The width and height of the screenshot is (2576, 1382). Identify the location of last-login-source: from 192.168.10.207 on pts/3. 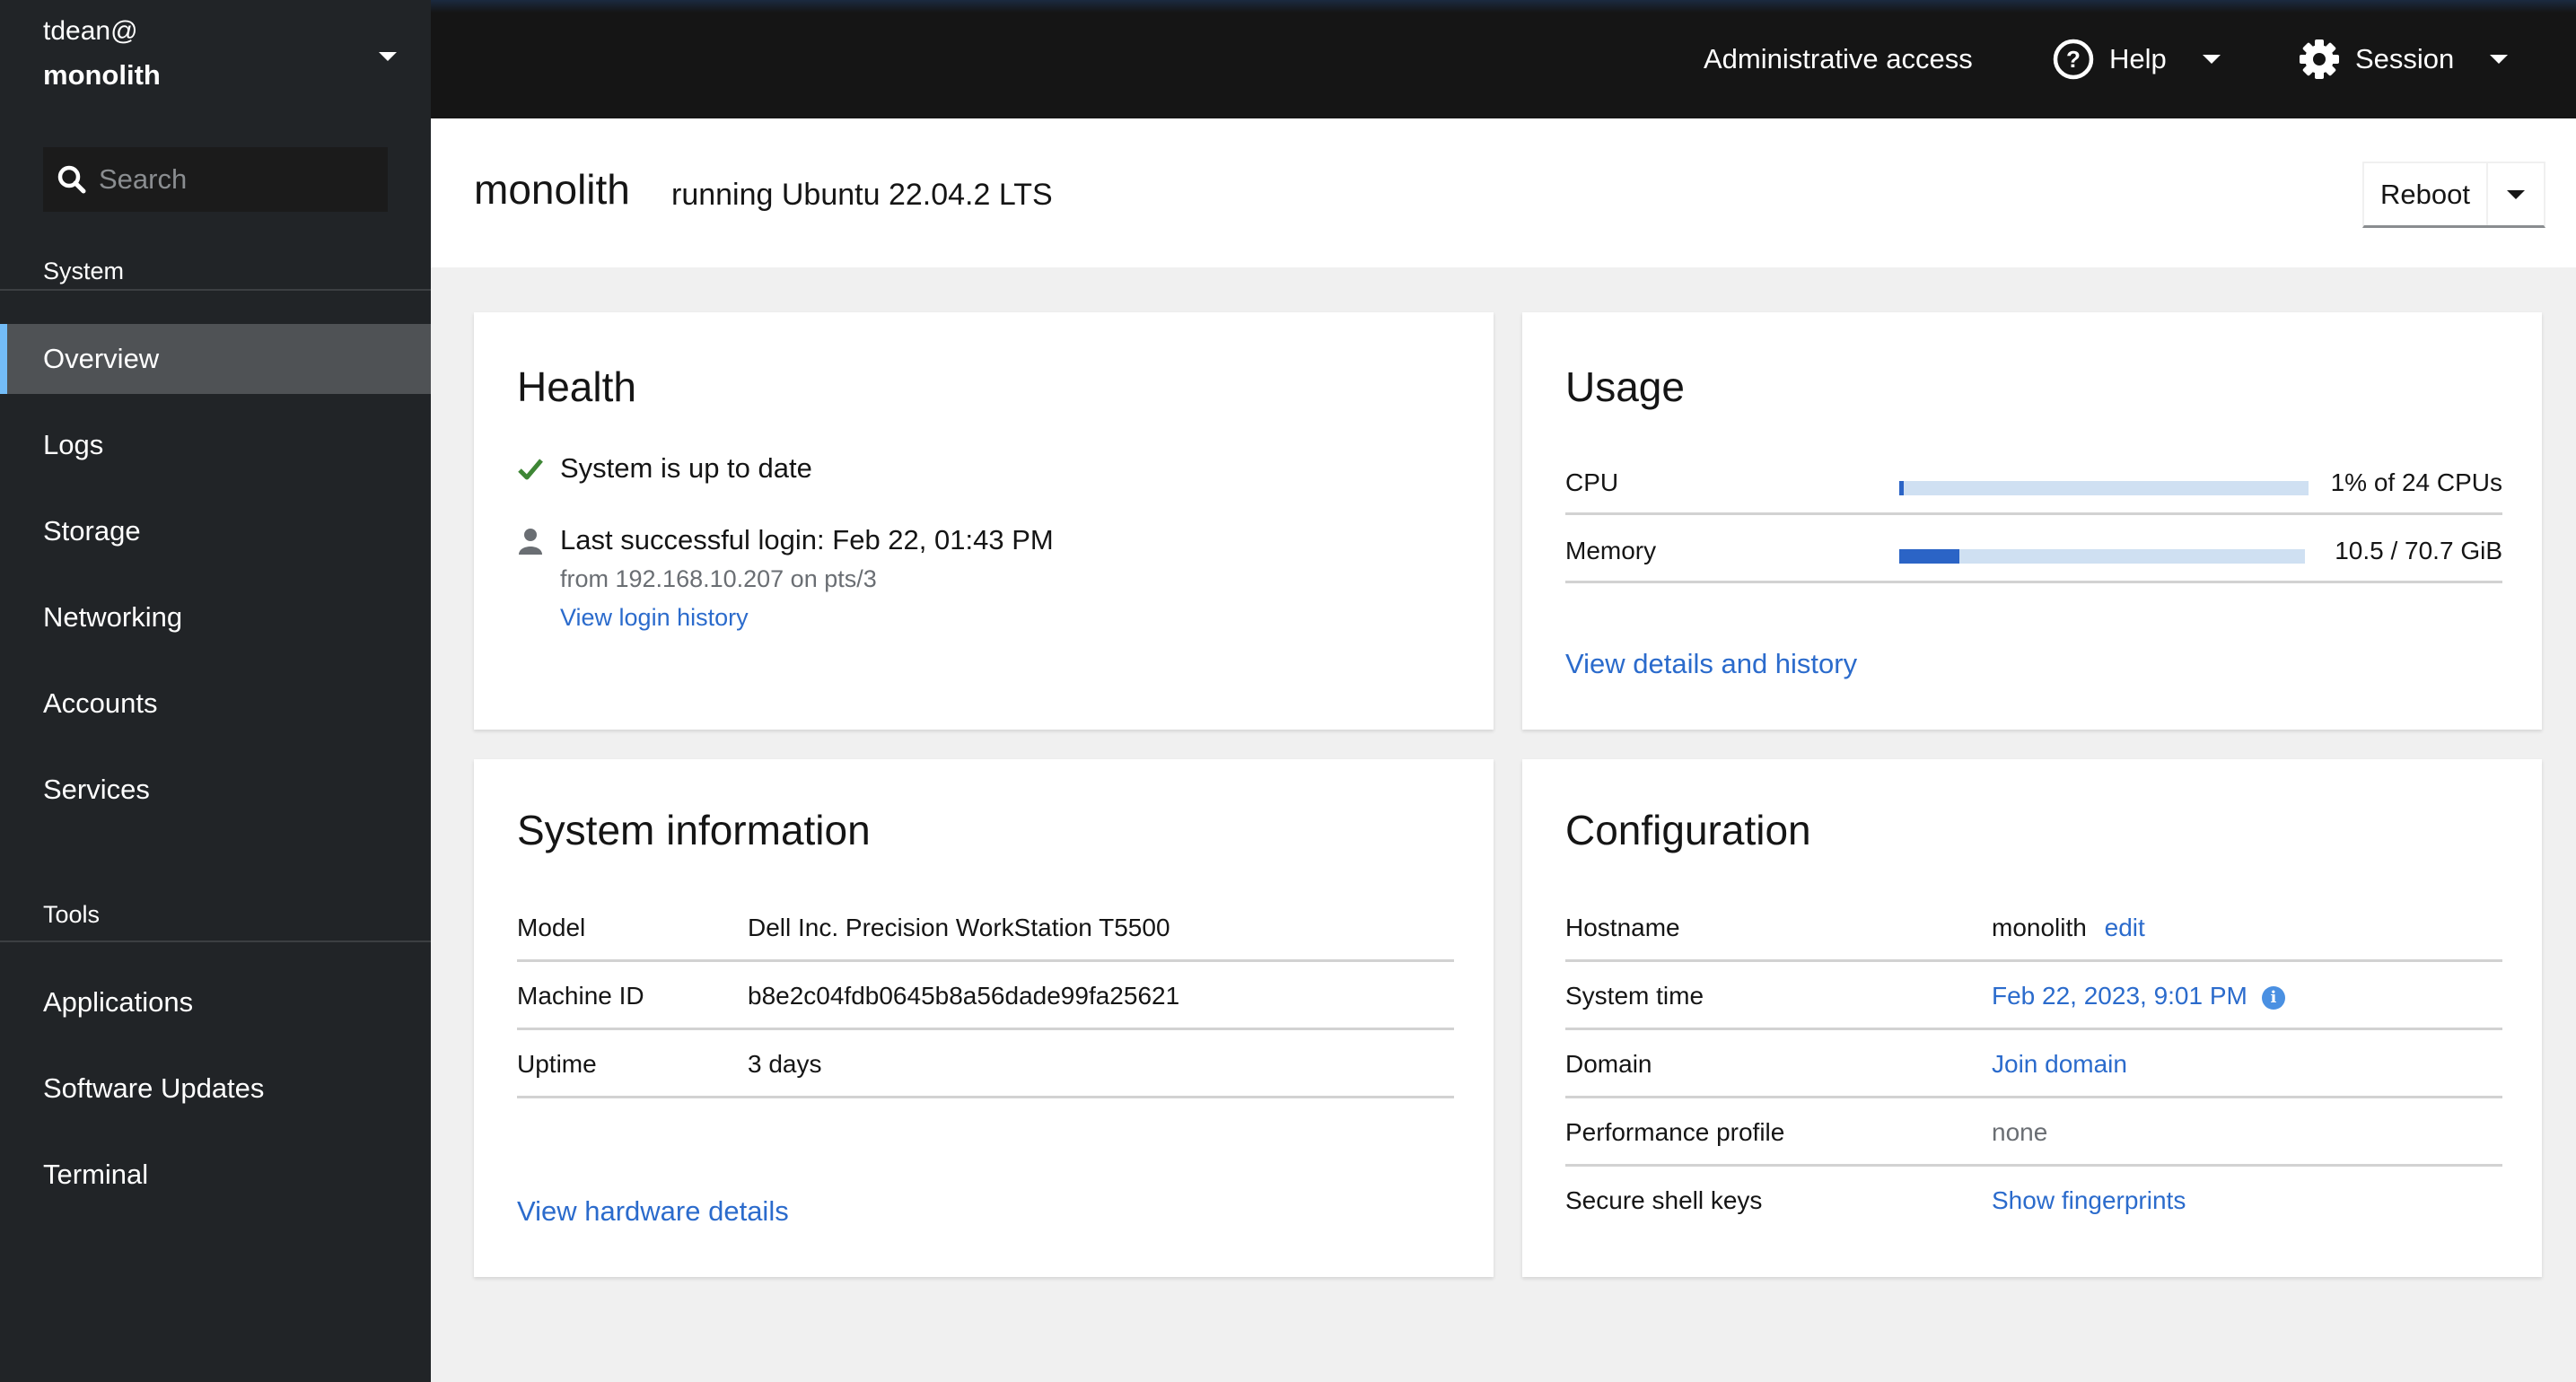
(718, 578).